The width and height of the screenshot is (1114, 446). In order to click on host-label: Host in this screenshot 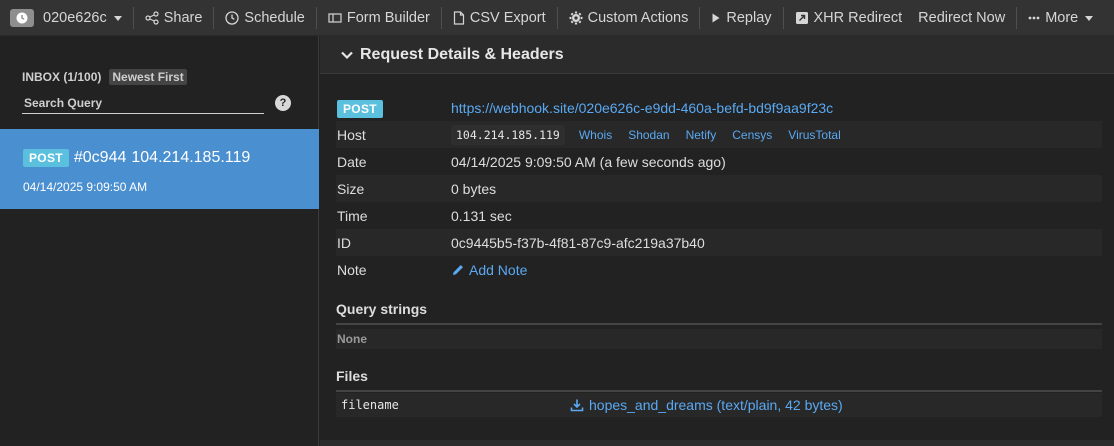, I will do `click(351, 134)`.